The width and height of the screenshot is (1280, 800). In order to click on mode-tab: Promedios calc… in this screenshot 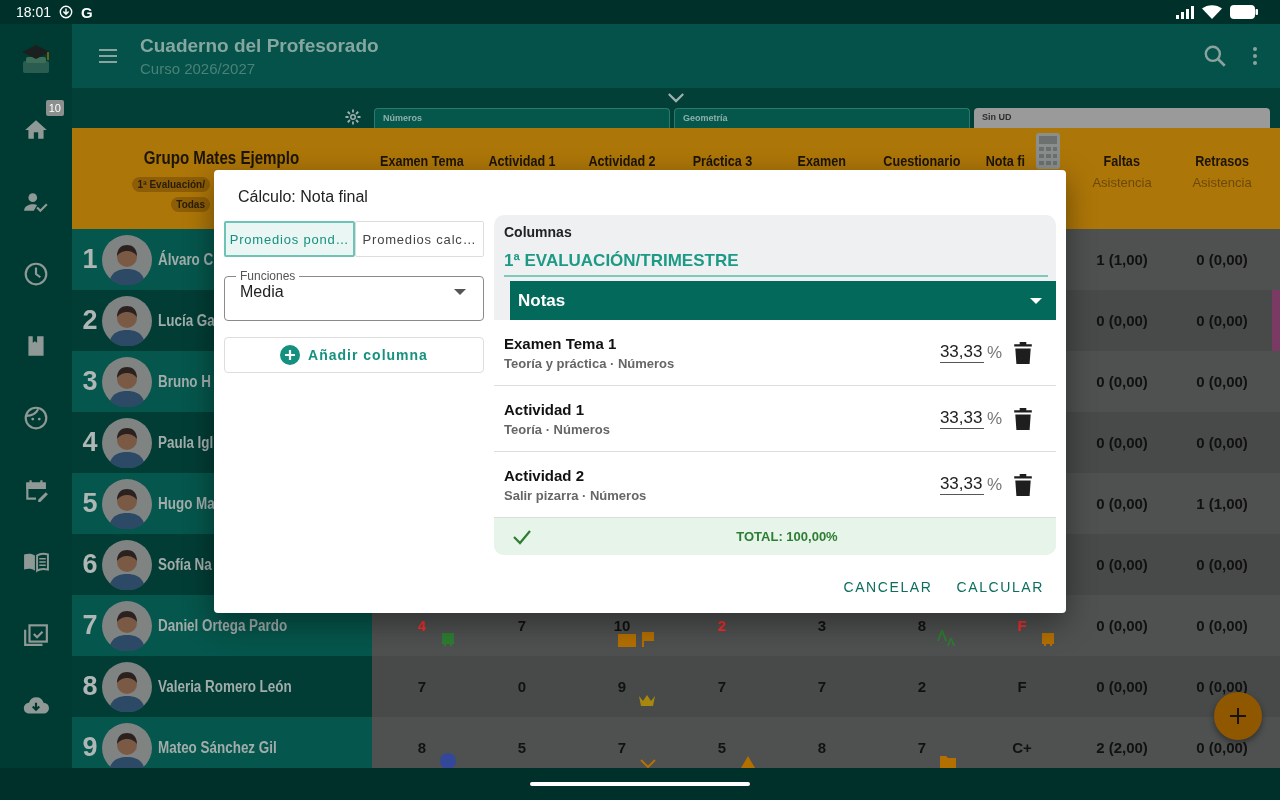, I will do `click(419, 239)`.